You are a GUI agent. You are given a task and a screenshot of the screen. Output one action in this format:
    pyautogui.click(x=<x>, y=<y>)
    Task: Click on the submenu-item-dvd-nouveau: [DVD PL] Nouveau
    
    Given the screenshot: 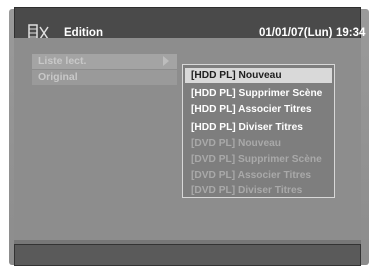 What is the action you would take?
    pyautogui.click(x=236, y=143)
    